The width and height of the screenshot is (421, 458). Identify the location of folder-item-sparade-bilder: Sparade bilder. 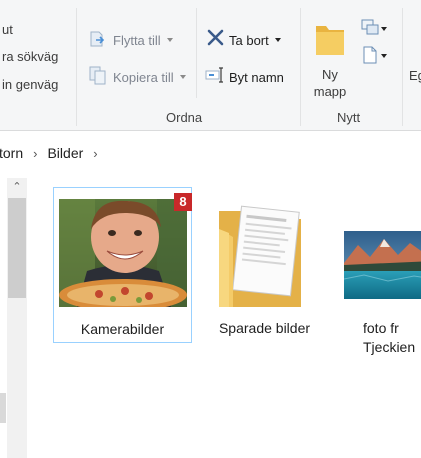
(264, 265).